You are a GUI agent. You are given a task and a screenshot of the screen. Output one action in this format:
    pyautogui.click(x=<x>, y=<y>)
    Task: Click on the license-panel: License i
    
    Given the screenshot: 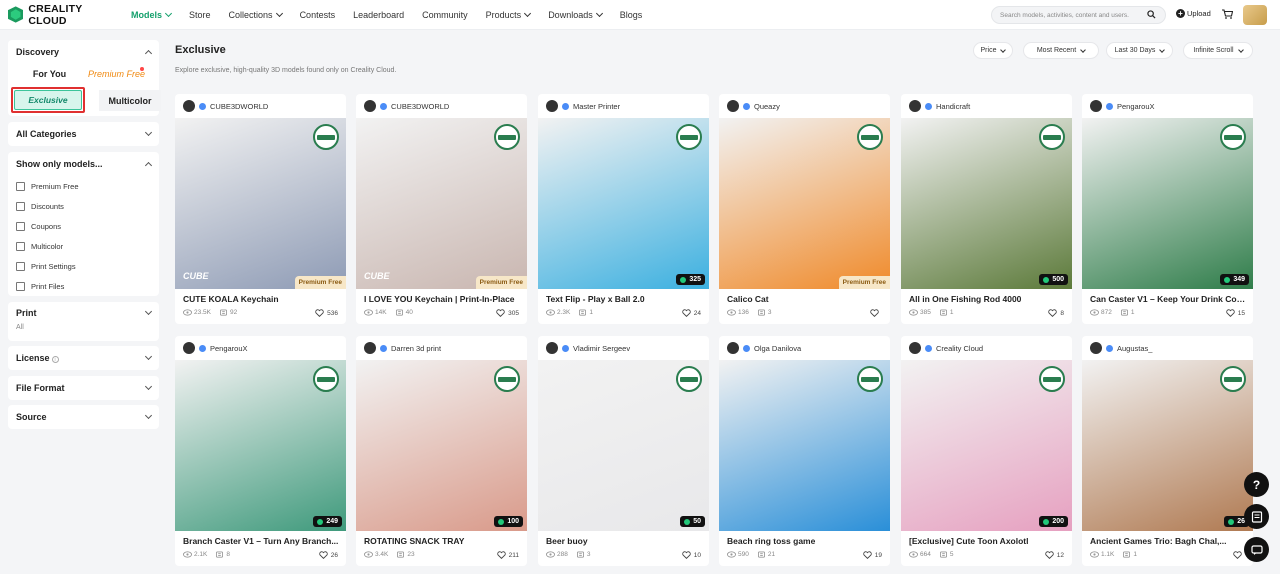 What is the action you would take?
    pyautogui.click(x=83, y=358)
    